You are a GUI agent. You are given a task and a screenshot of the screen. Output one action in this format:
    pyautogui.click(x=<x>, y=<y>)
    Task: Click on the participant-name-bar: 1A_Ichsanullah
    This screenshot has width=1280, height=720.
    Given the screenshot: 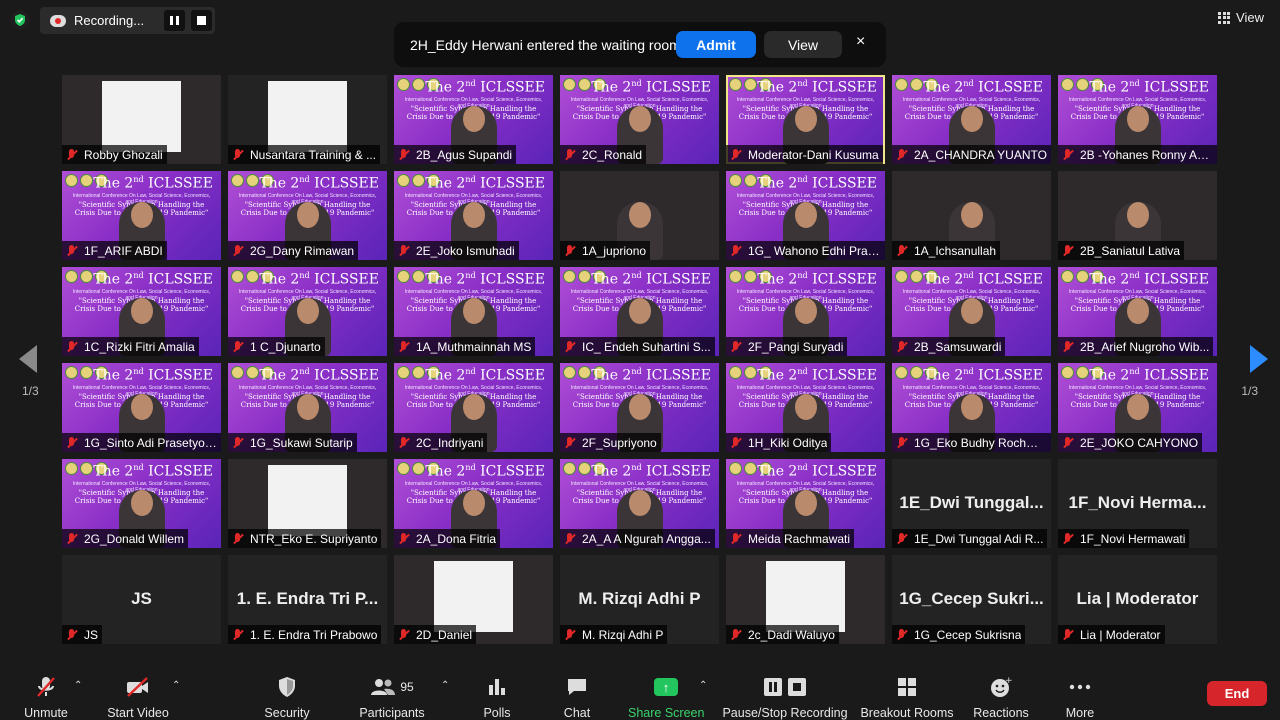 What is the action you would take?
    pyautogui.click(x=946, y=250)
    